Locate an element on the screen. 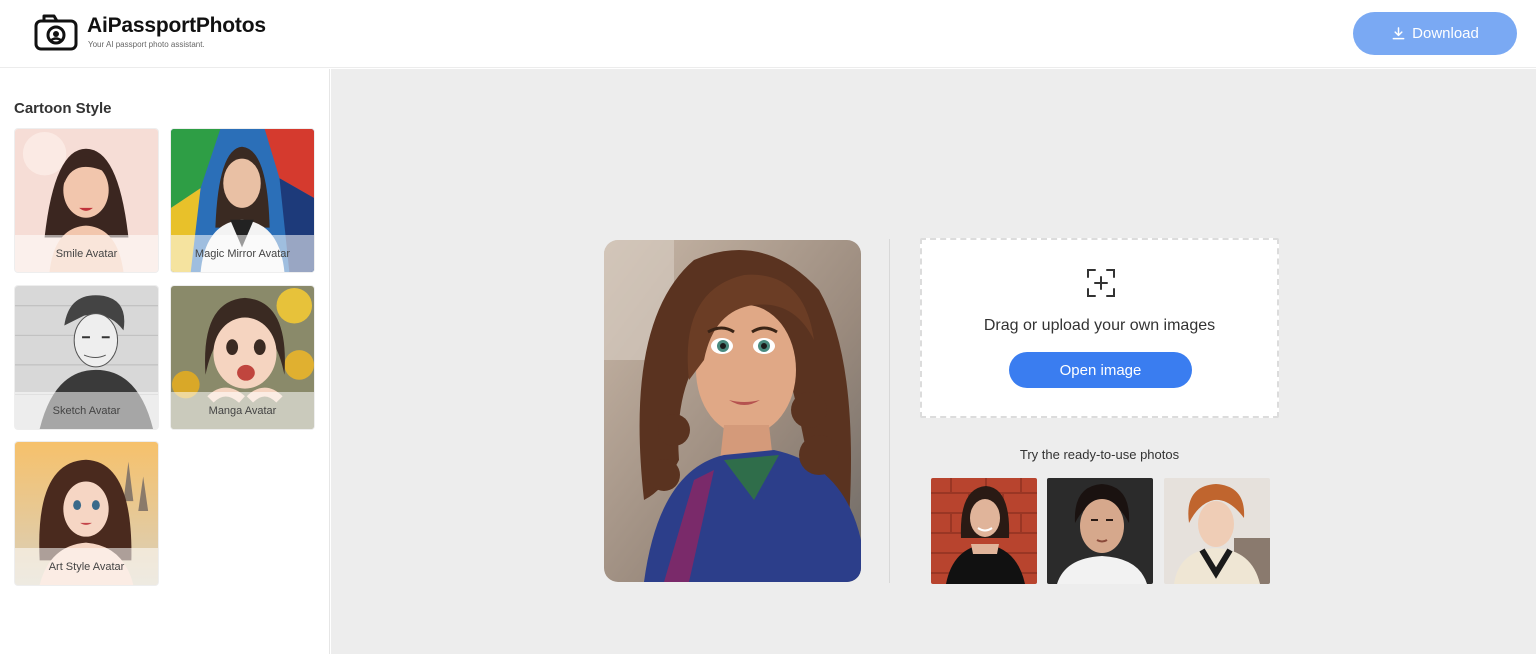  style-label: Sketch Avatar is located at coordinates (86, 410).